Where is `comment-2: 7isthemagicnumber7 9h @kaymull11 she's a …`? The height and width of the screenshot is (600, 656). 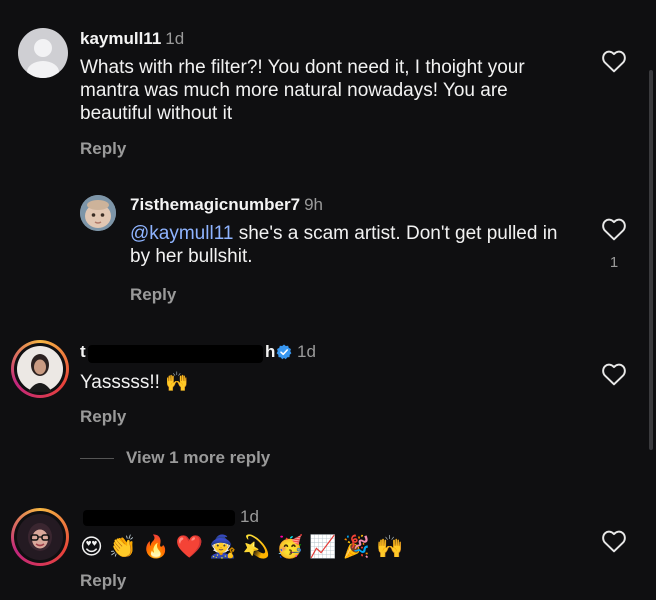 comment-2: 7isthemagicnumber7 9h @kaymull11 she's a … is located at coordinates (350, 250).